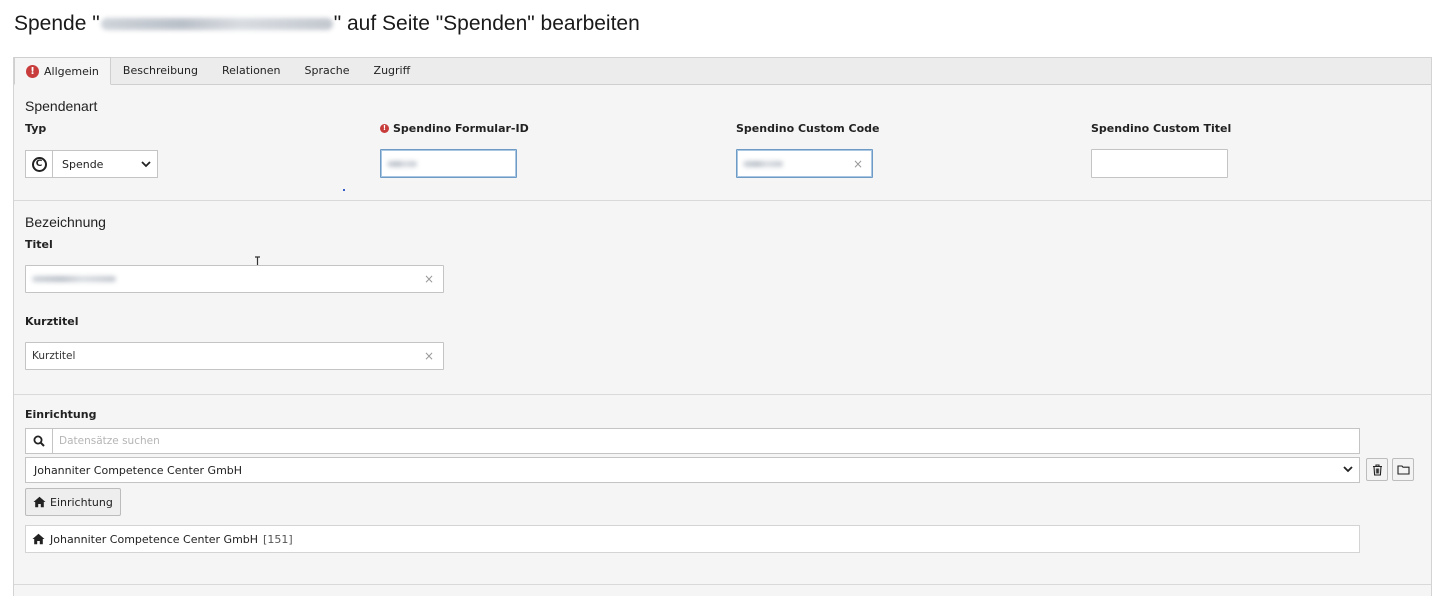  Describe the element at coordinates (763, 163) in the screenshot. I see `redacted-custom-code` at that location.